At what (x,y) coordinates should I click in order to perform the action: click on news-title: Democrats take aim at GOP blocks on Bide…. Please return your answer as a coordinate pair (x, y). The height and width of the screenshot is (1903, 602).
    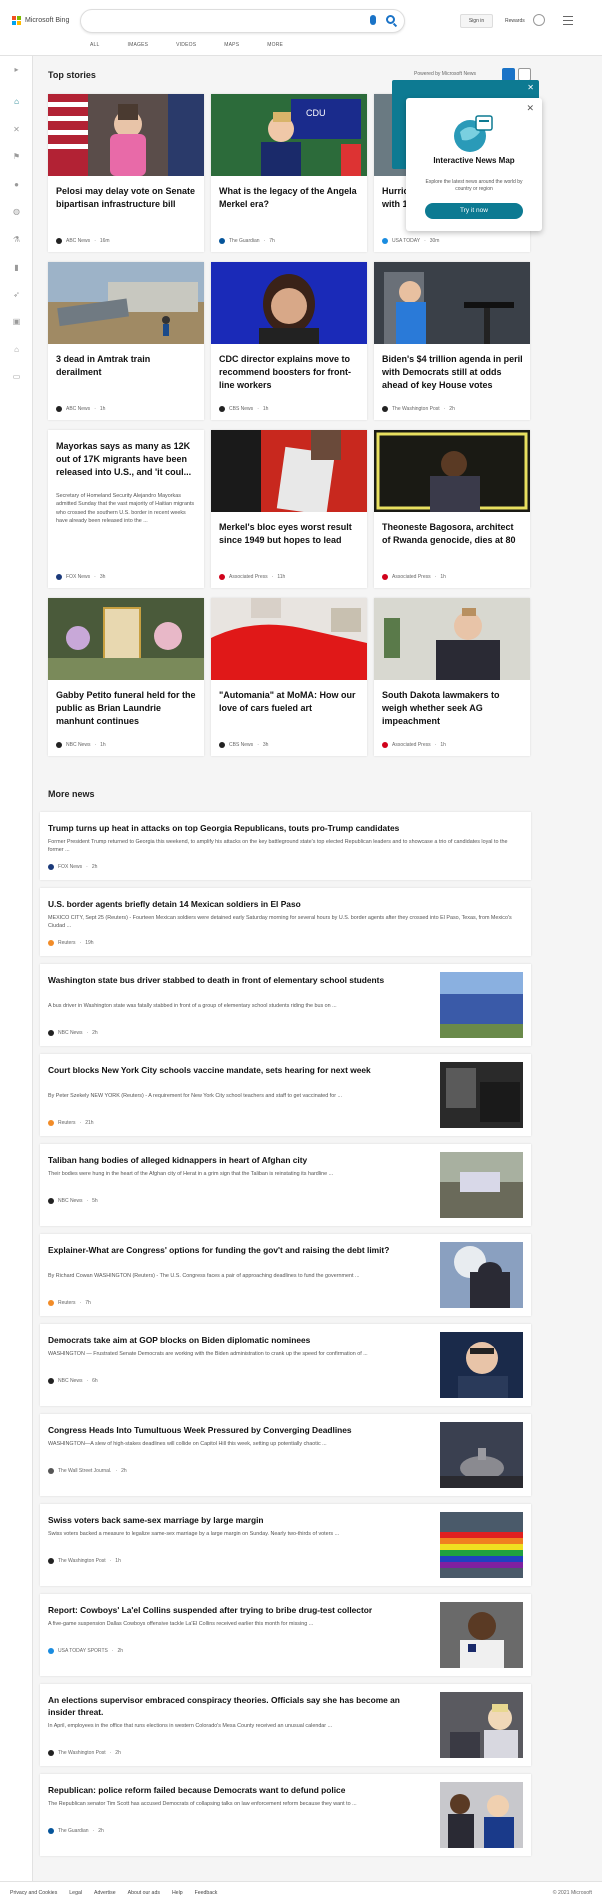
    Looking at the image, I should click on (238, 1340).